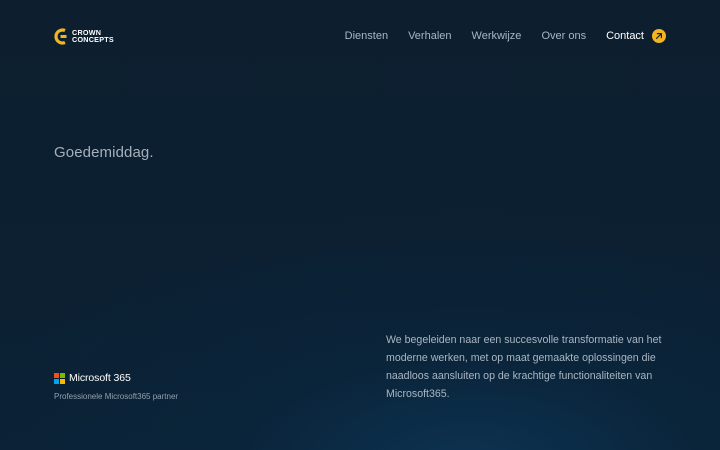 The height and width of the screenshot is (450, 720). What do you see at coordinates (625, 36) in the screenshot?
I see `nav-contact-label: Contact` at bounding box center [625, 36].